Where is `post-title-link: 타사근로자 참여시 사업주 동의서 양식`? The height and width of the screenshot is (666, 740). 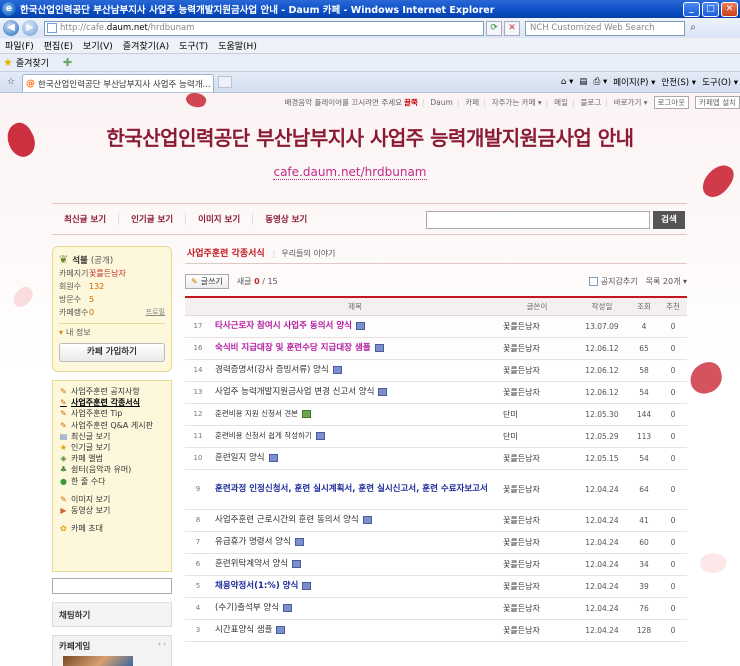 post-title-link: 타사근로자 참여시 사업주 동의서 양식 is located at coordinates (283, 326).